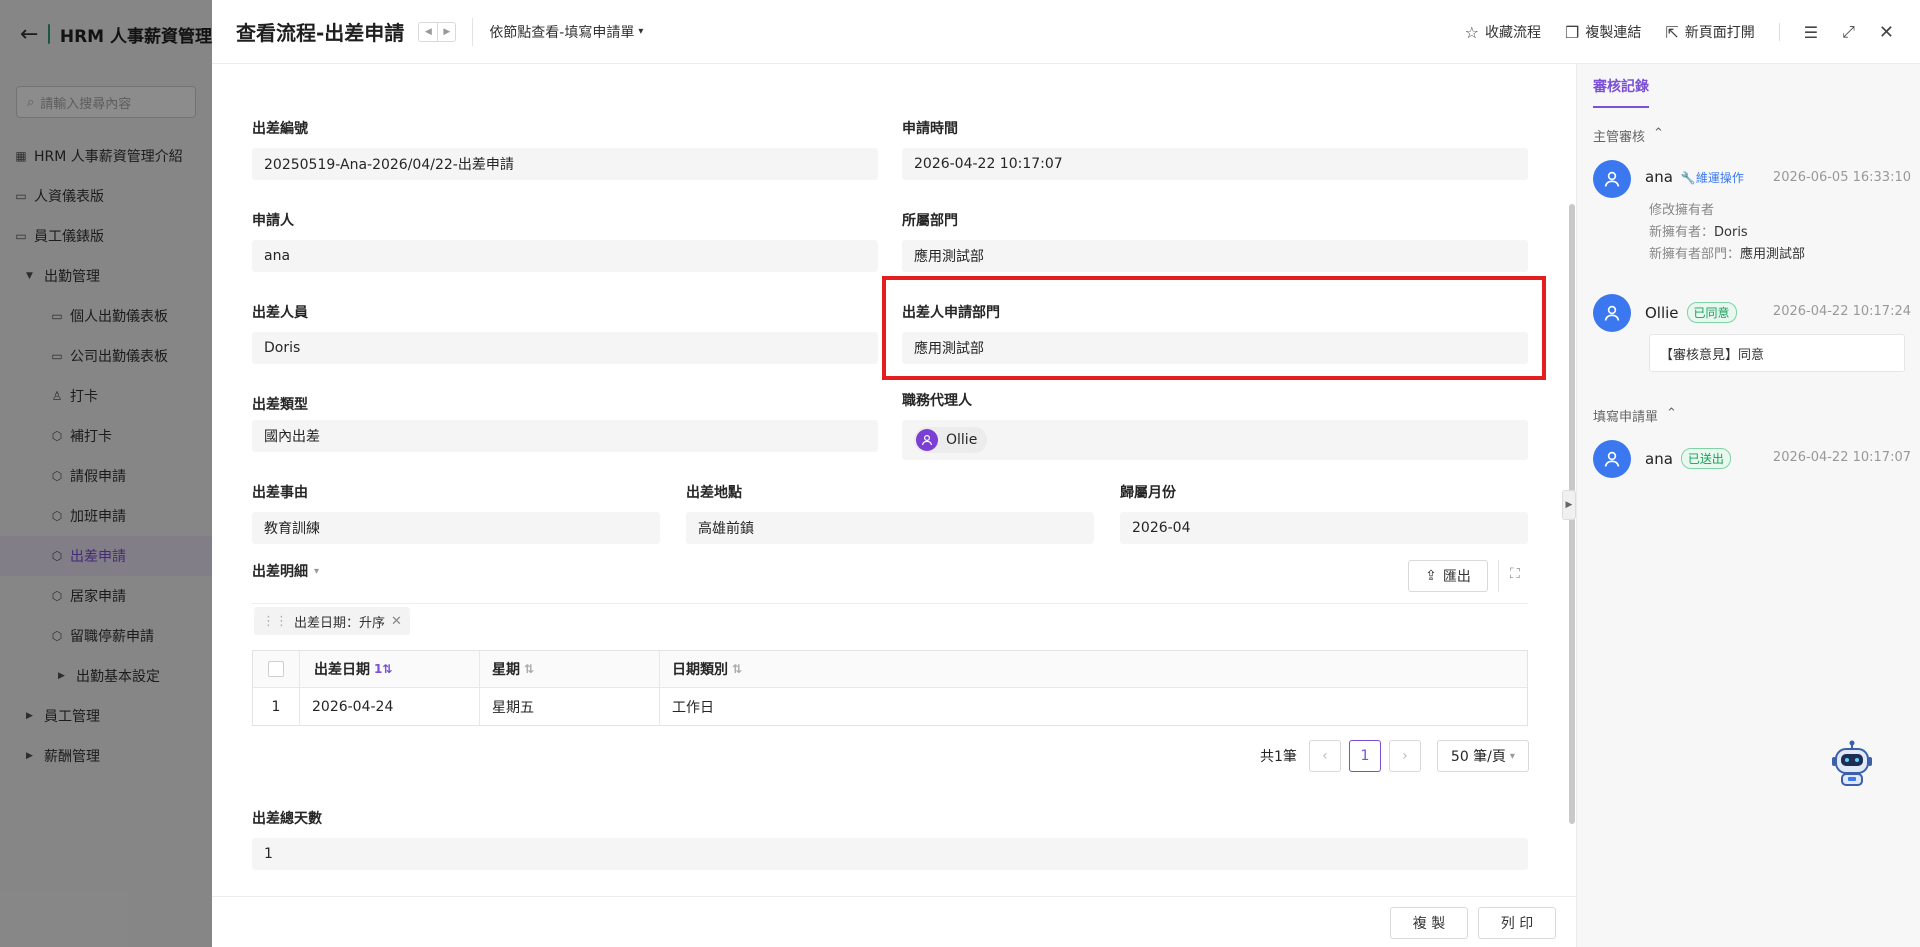 The height and width of the screenshot is (947, 1920). Describe the element at coordinates (1148, 493) in the screenshot. I see `field-label: 歸屬月份` at that location.